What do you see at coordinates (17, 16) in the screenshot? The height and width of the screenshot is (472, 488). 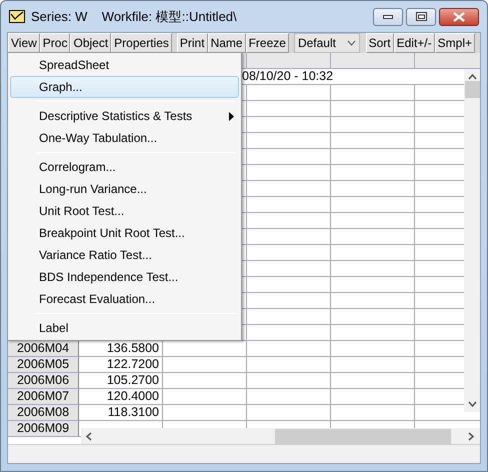 I see `chart-icon` at bounding box center [17, 16].